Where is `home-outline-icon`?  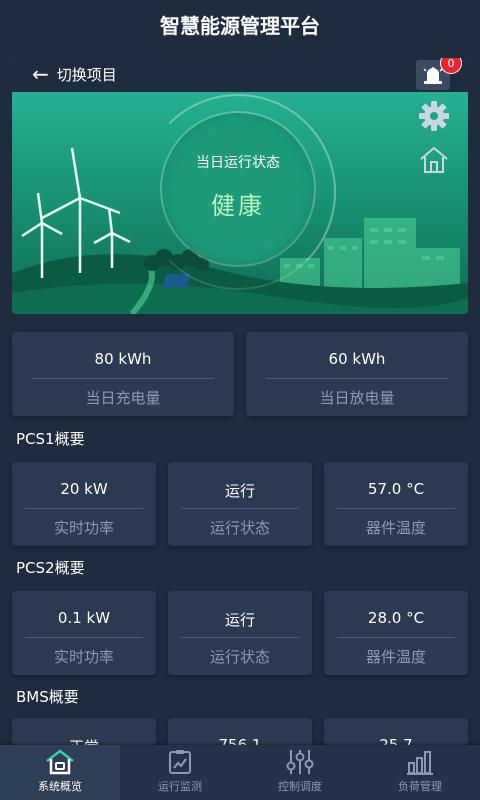 home-outline-icon is located at coordinates (434, 159).